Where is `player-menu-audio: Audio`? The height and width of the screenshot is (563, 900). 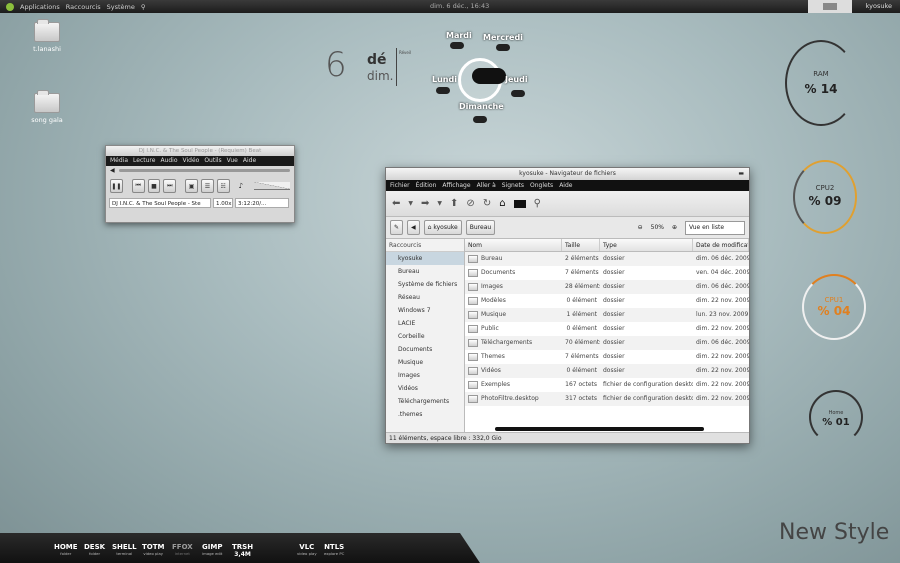
player-menu-audio: Audio is located at coordinates (168, 161).